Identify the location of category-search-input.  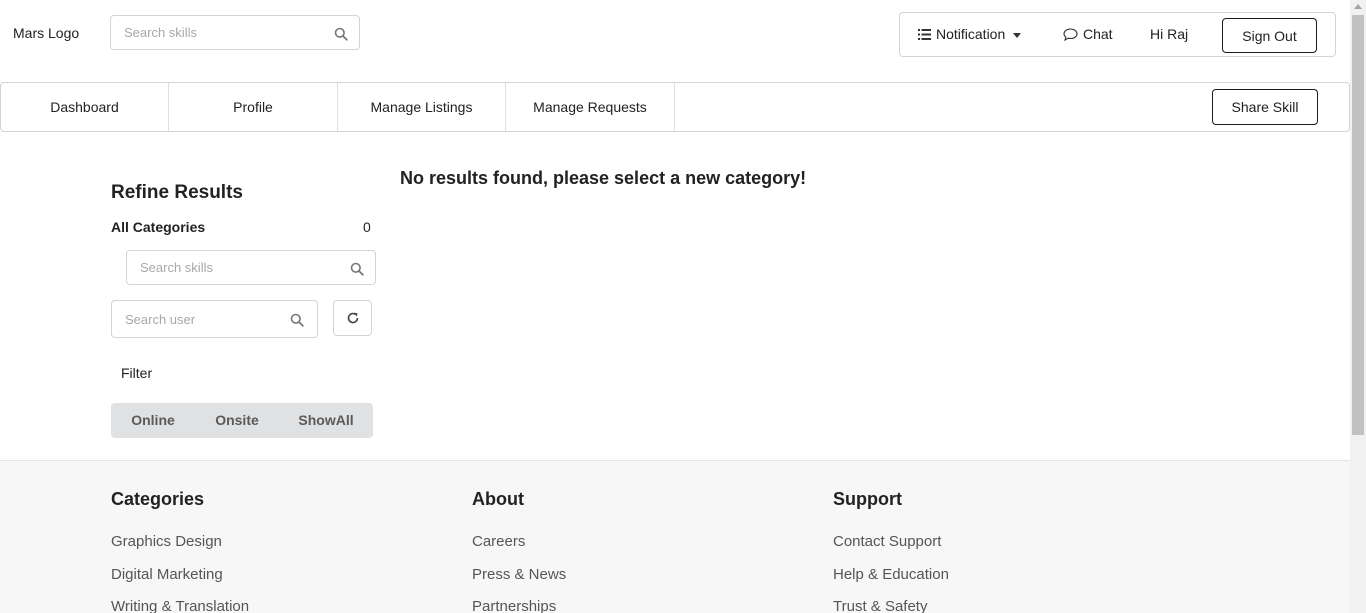
(251, 267).